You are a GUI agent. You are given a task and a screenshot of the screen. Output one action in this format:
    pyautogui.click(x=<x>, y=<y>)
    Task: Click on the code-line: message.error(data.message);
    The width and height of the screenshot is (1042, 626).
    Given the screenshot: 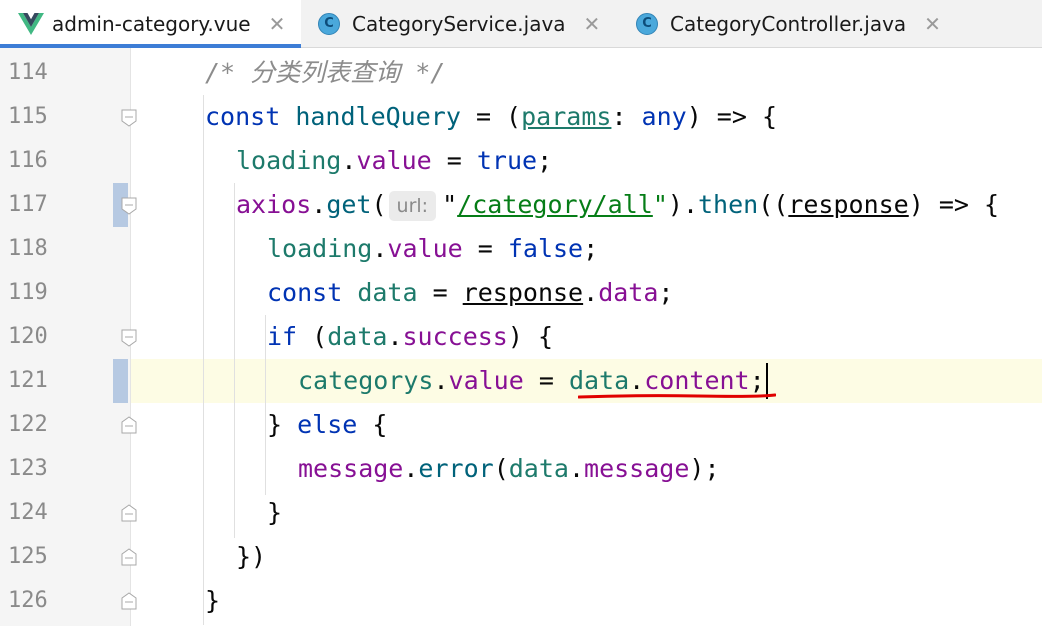 What is the action you would take?
    pyautogui.click(x=509, y=469)
    